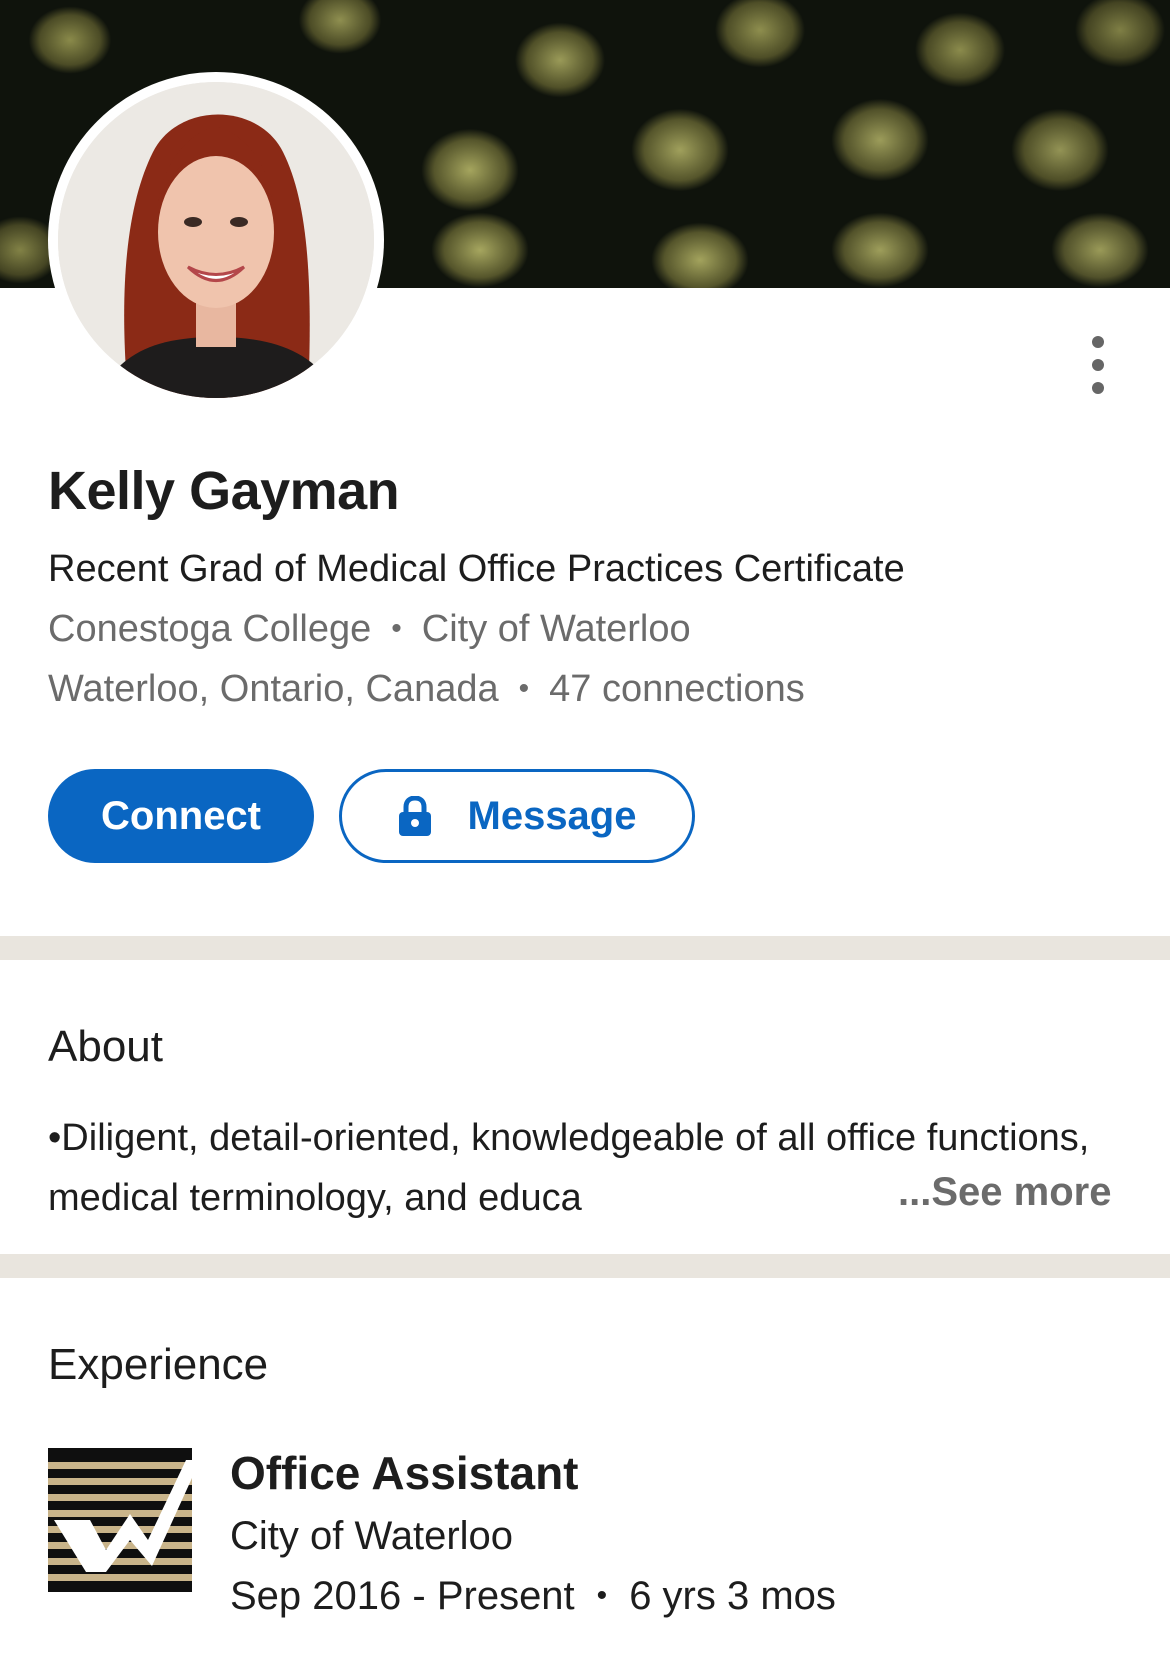  I want to click on job-organization: City of Waterloo, so click(372, 1536).